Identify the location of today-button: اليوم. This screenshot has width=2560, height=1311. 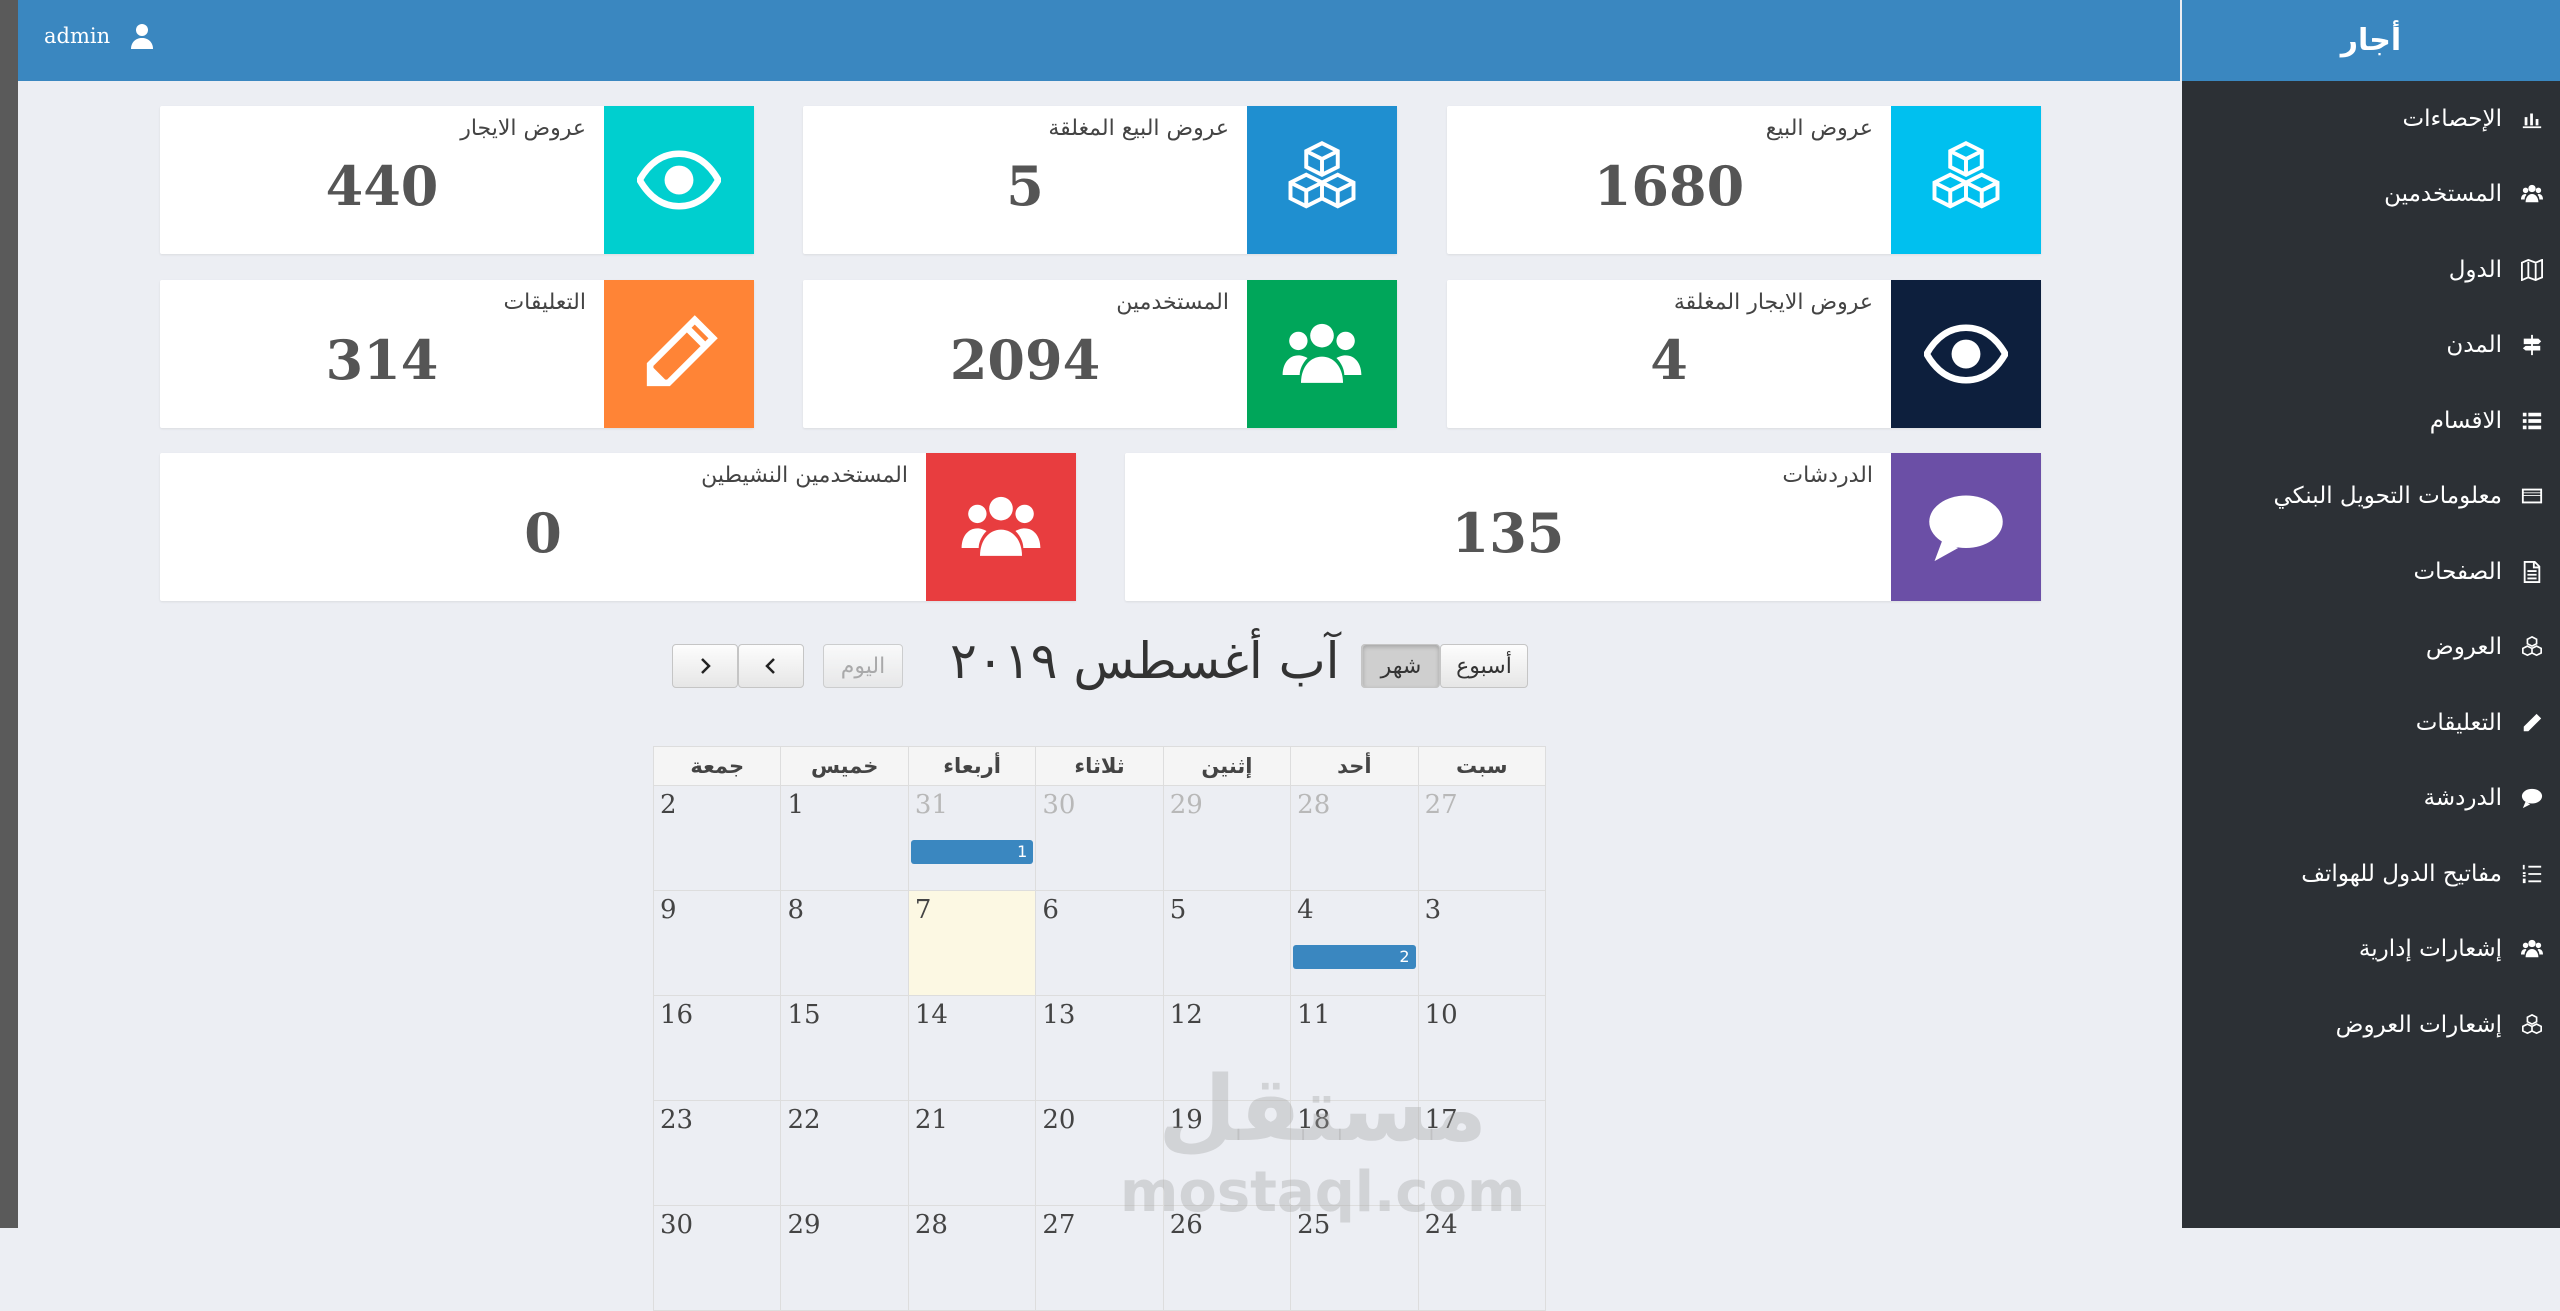
(863, 666).